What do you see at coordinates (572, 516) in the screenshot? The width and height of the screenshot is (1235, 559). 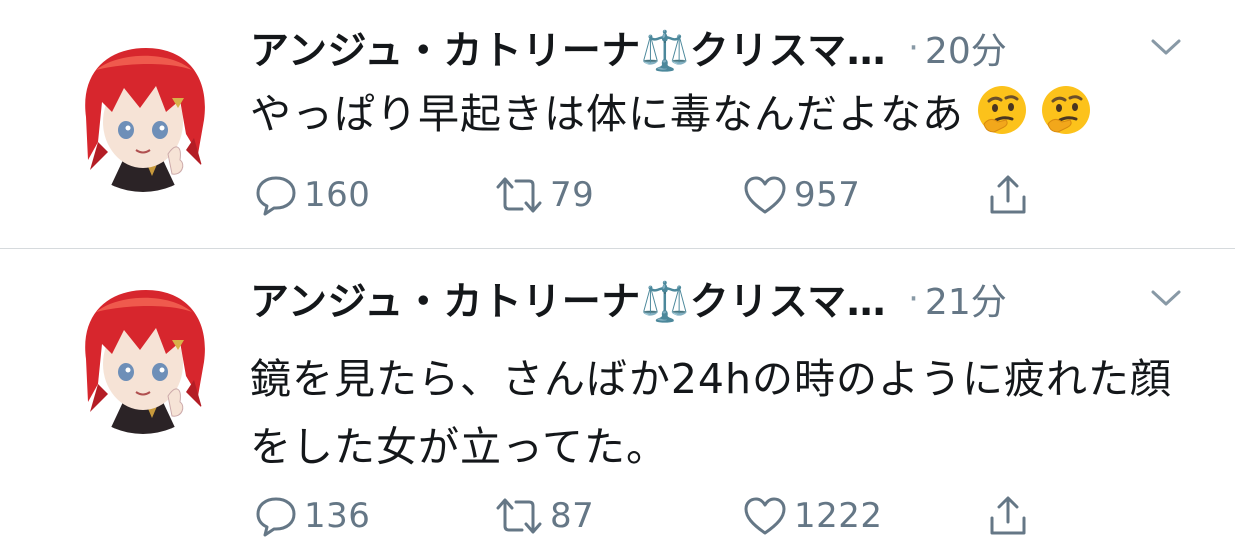 I see `retweet-count: 87` at bounding box center [572, 516].